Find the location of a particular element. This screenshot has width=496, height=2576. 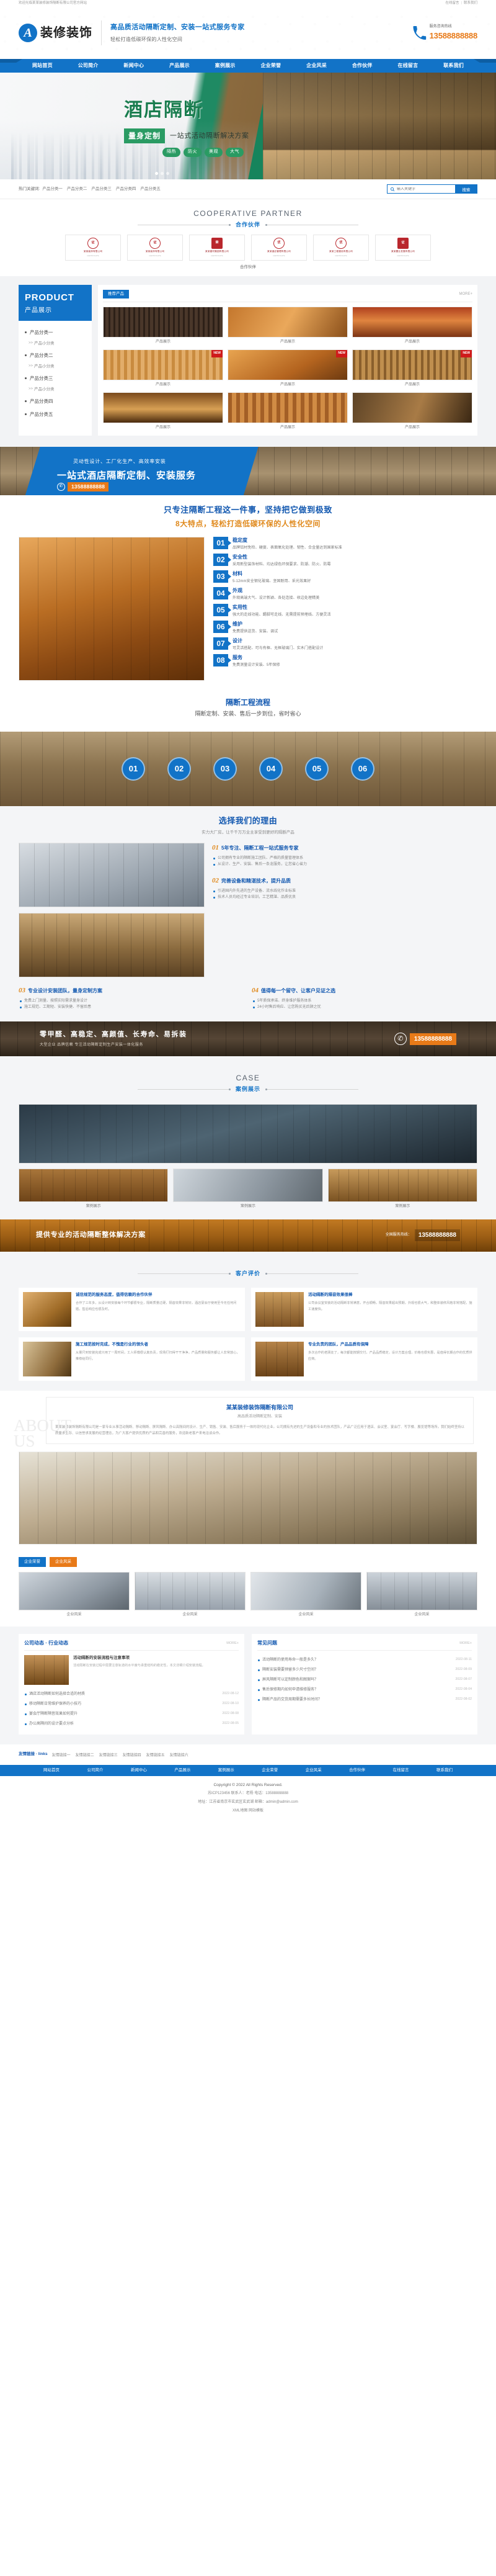

honor-tab-1: 企业风采 is located at coordinates (63, 1562).